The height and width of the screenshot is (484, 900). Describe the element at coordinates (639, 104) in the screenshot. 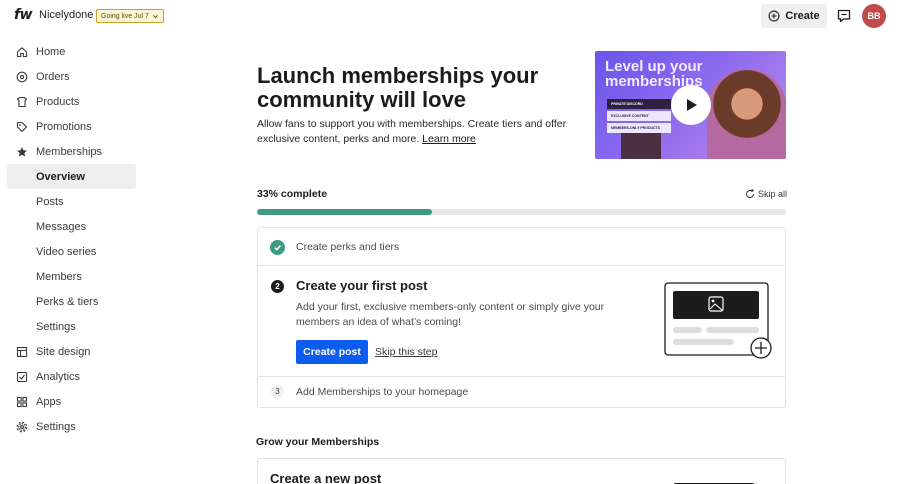

I see `video-card: PRIVATE DISCORD` at that location.